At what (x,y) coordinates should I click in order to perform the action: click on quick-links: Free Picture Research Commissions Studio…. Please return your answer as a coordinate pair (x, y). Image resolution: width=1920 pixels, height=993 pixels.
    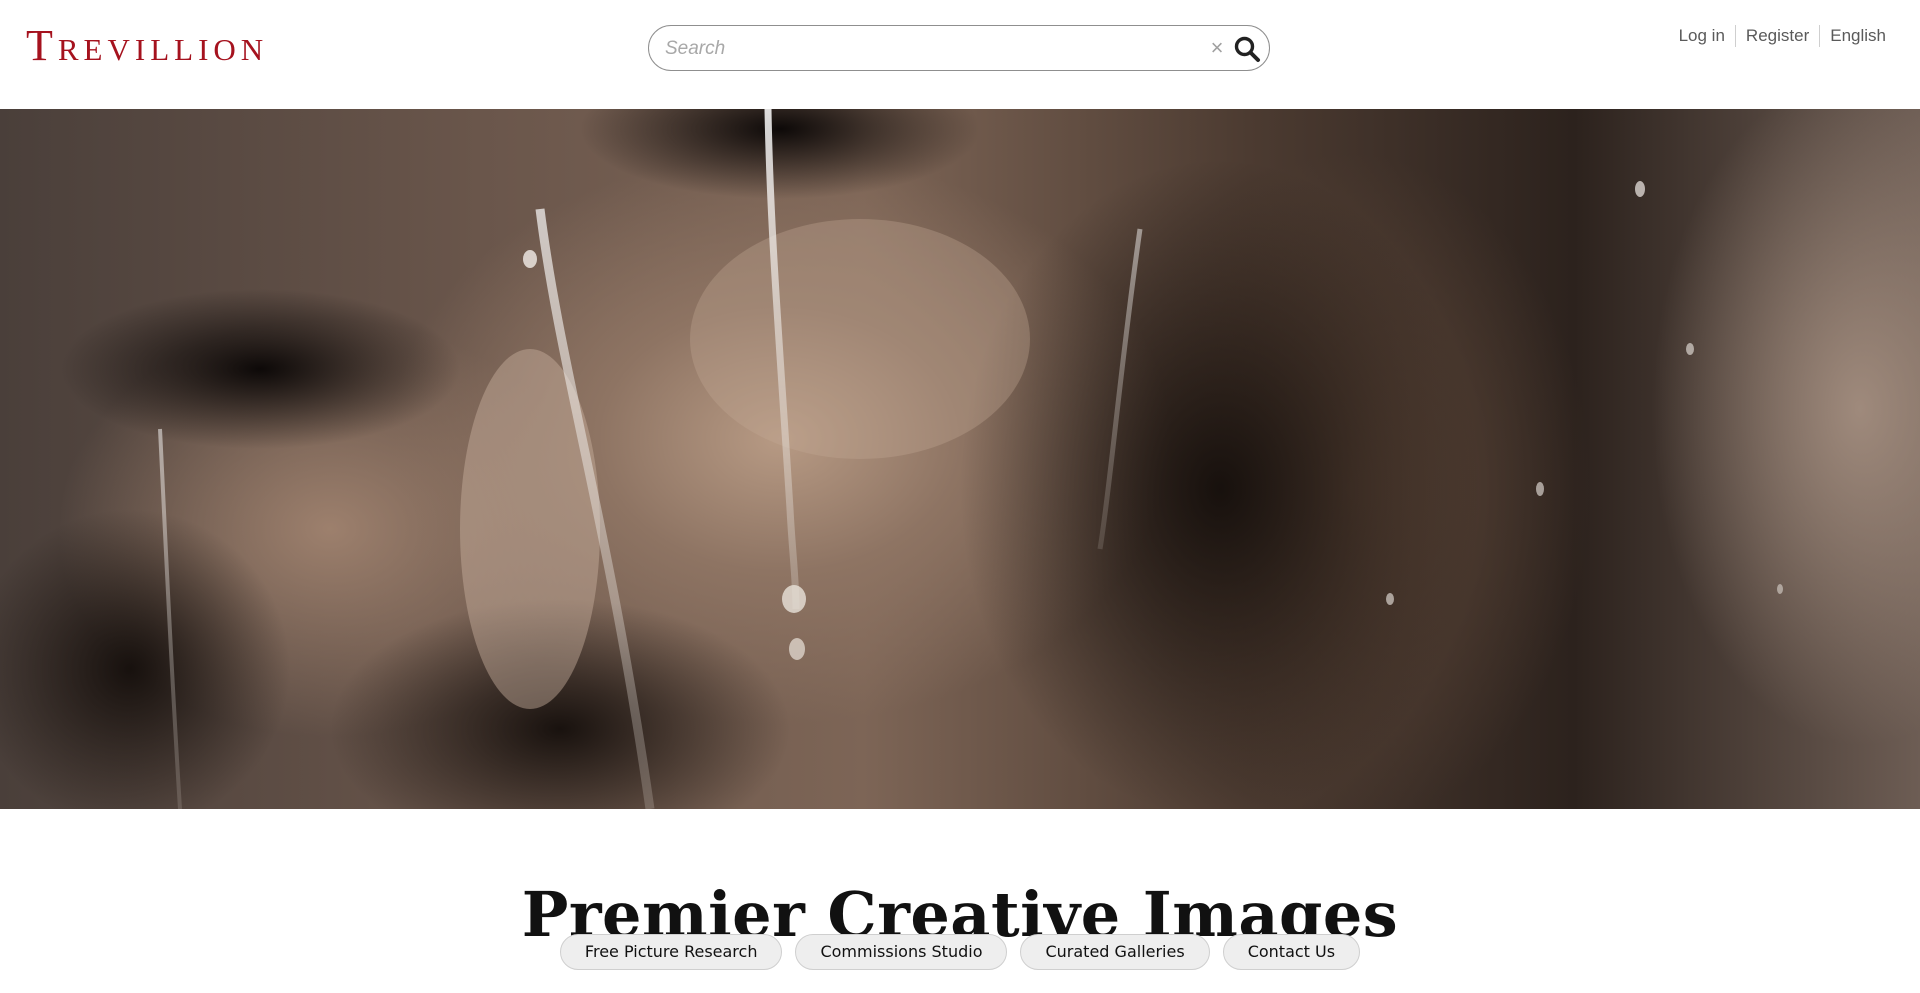
    Looking at the image, I should click on (960, 952).